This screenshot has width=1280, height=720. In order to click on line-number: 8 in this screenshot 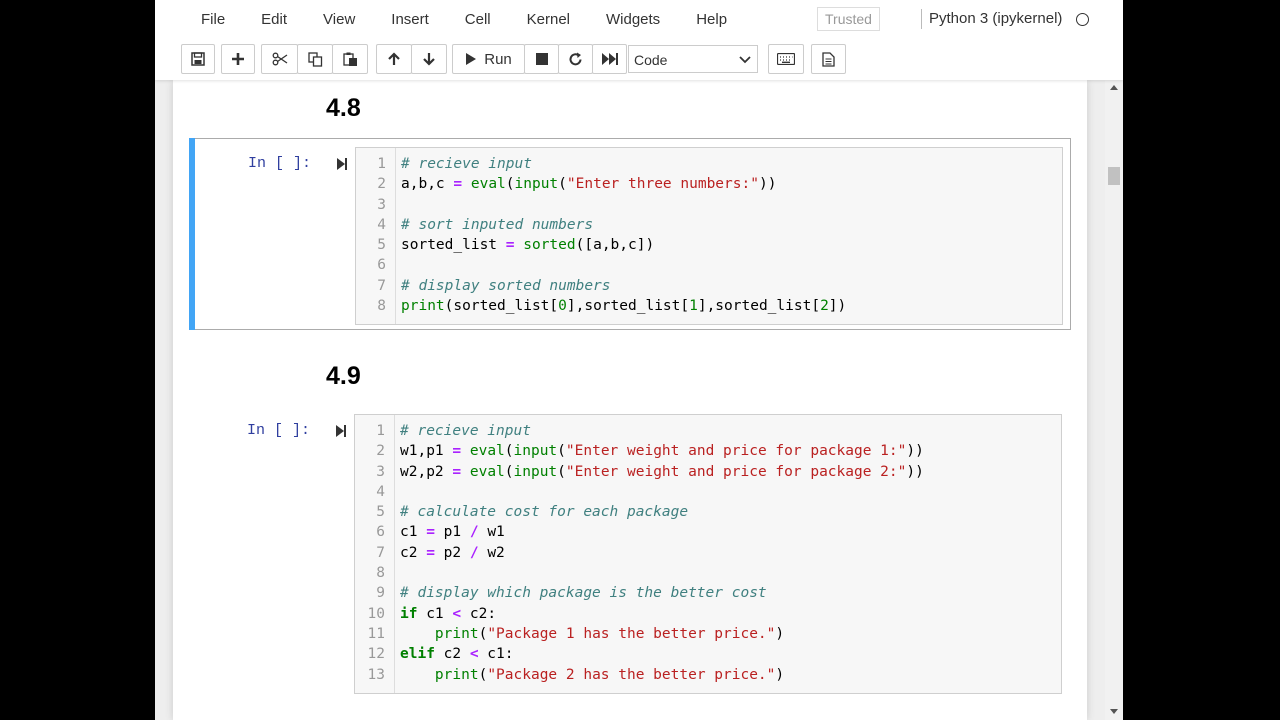, I will do `click(381, 306)`.